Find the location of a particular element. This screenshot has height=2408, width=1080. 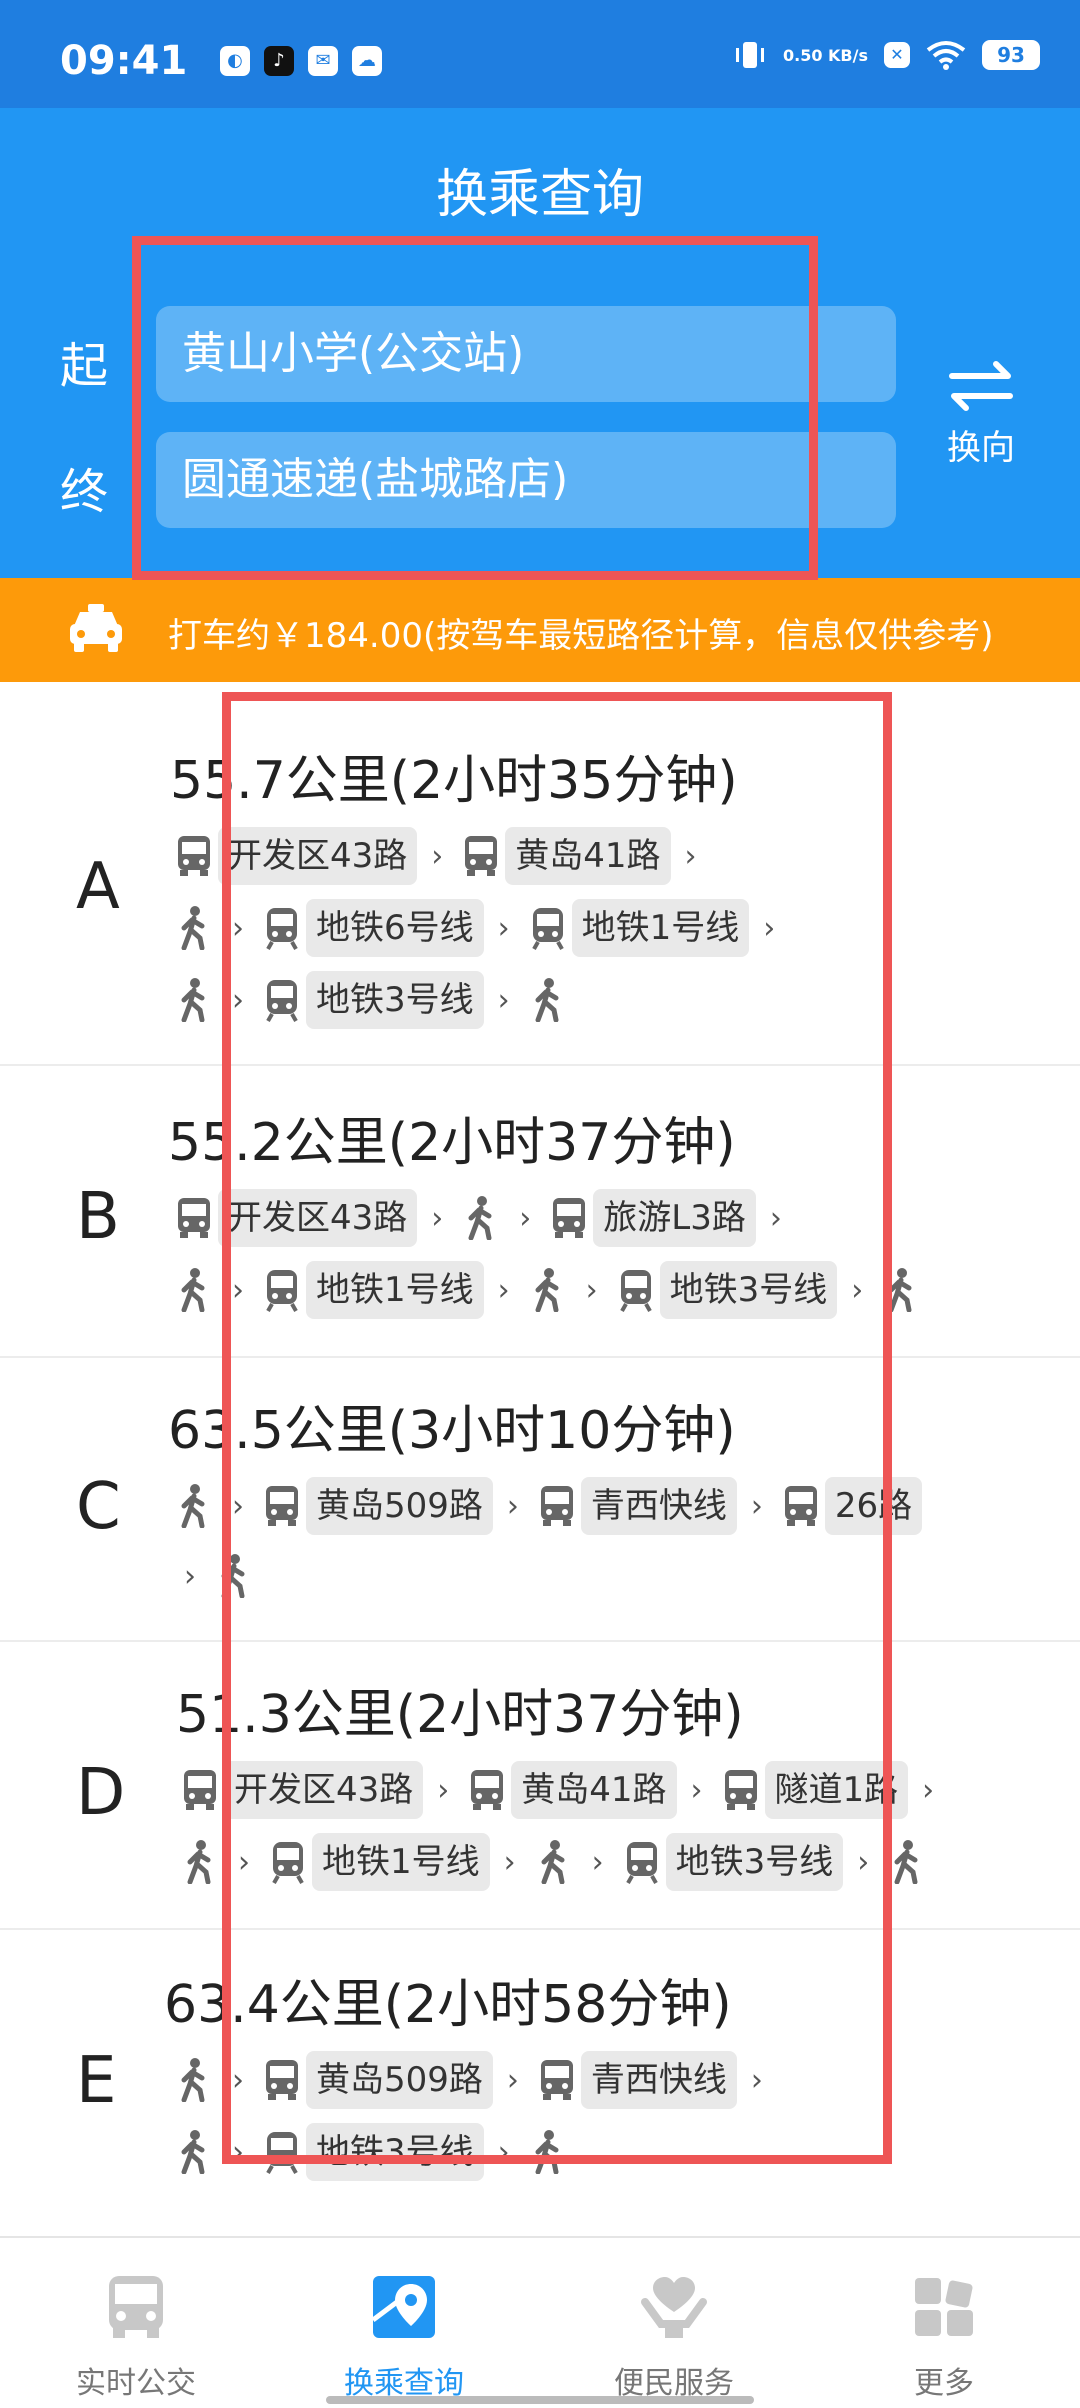

swap-arrows-icon is located at coordinates (981, 386).